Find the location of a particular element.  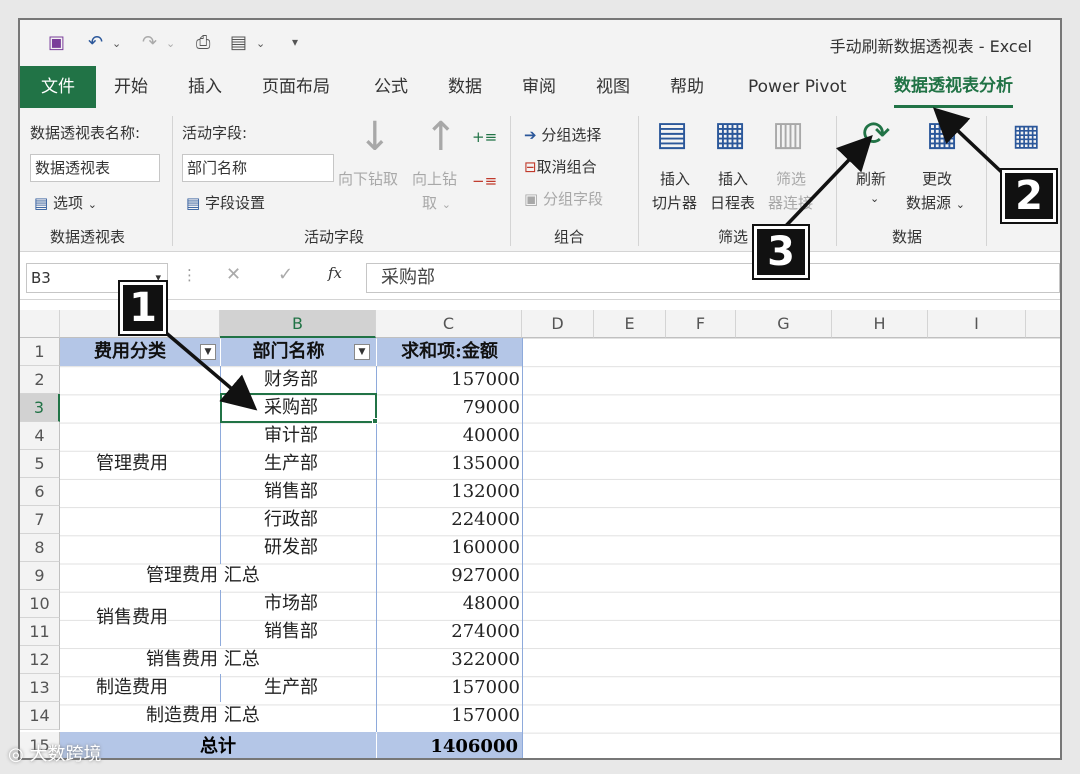

arrow-to-tab is located at coordinates (972, 144).